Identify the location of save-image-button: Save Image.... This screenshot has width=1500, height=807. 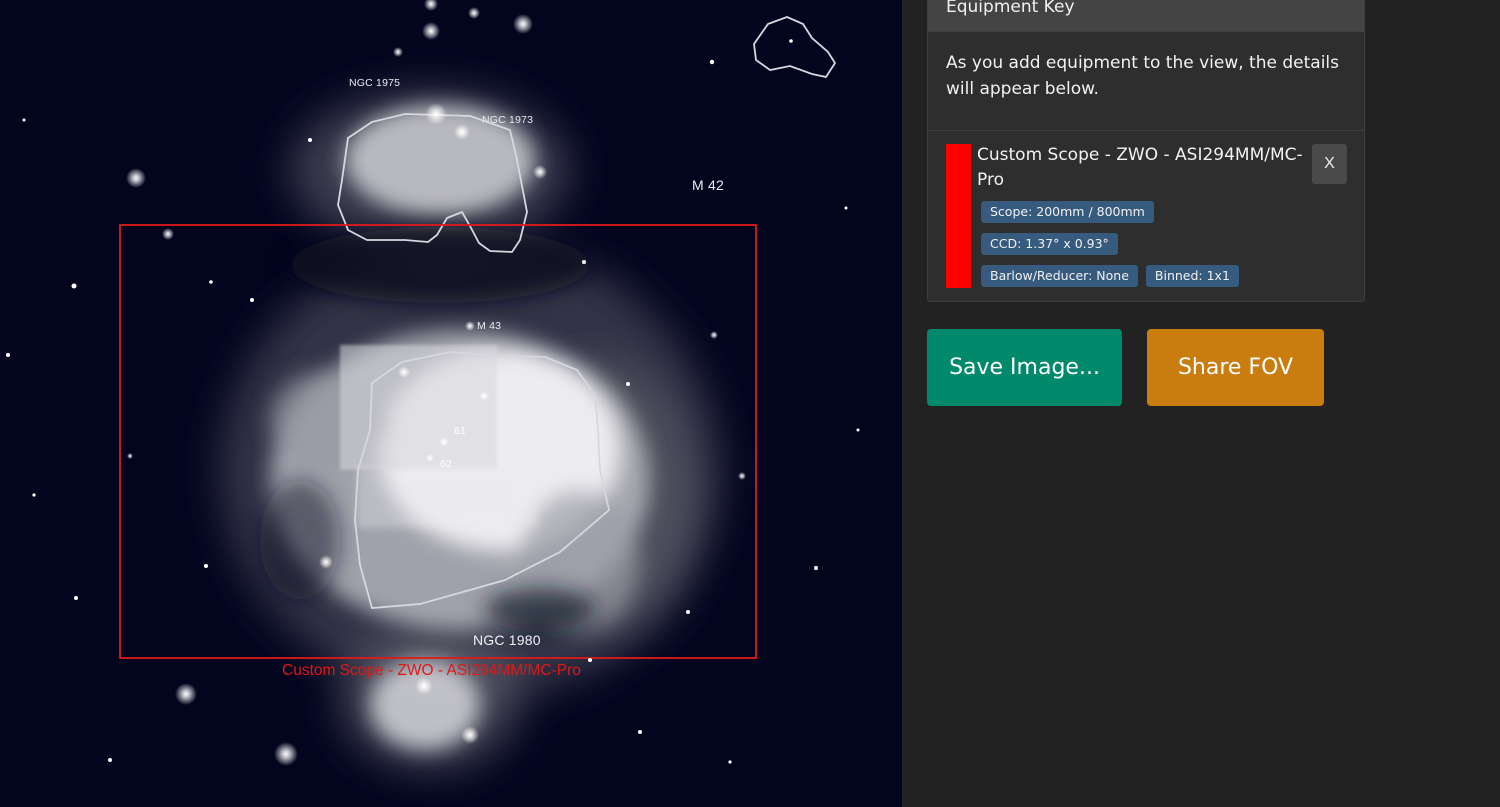
(1024, 367).